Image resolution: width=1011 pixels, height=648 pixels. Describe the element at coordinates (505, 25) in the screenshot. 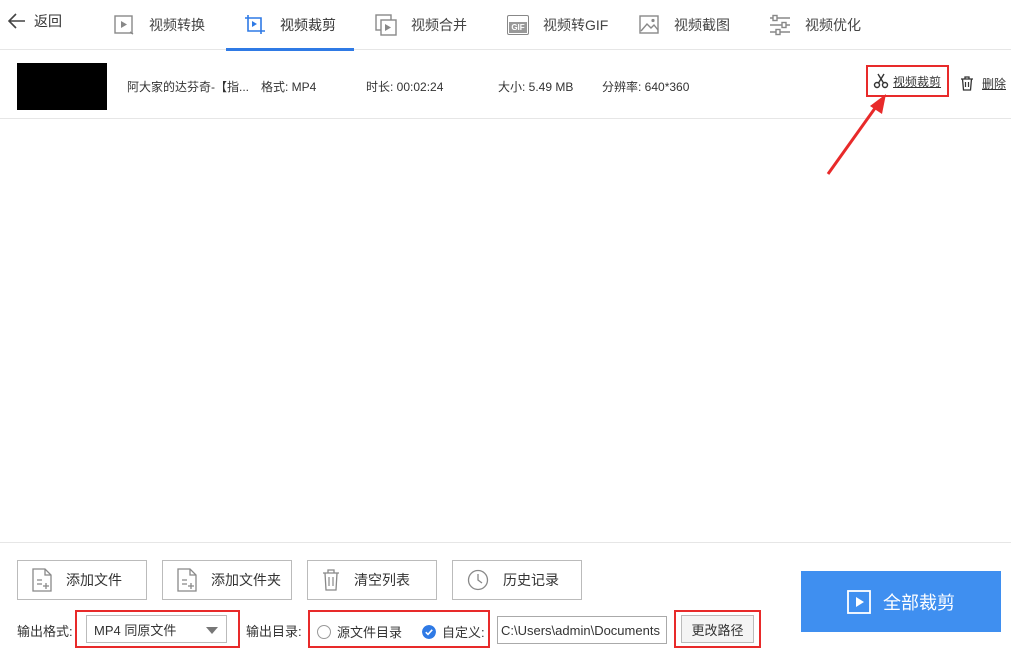

I see `top-nav-bar: 返回 视频转换 视频裁剪 视频合并 GIF 视频转GIF 视频截图 视频优化` at that location.